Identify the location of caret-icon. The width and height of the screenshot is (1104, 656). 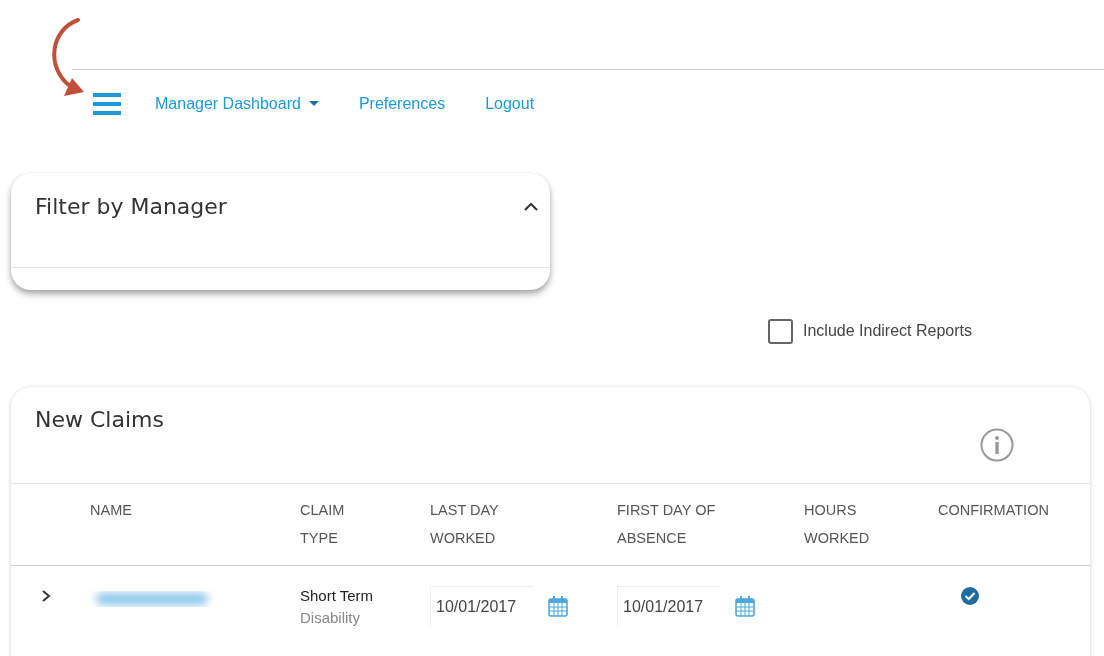
(313, 104).